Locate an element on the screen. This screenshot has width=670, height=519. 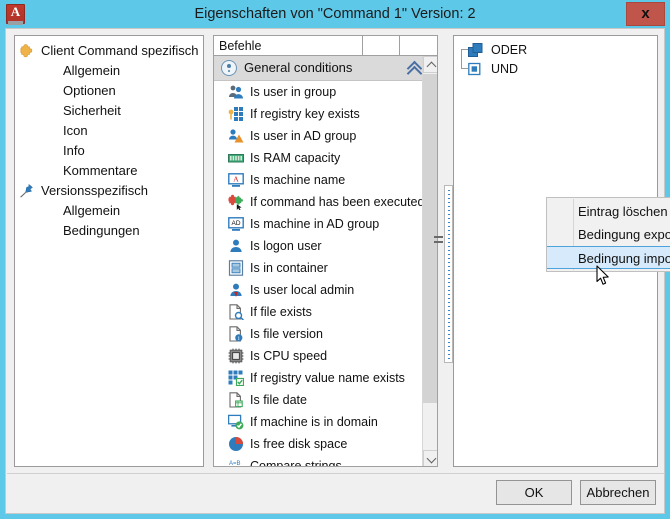
list-item: Is CPU speed is located at coordinates (325, 356).